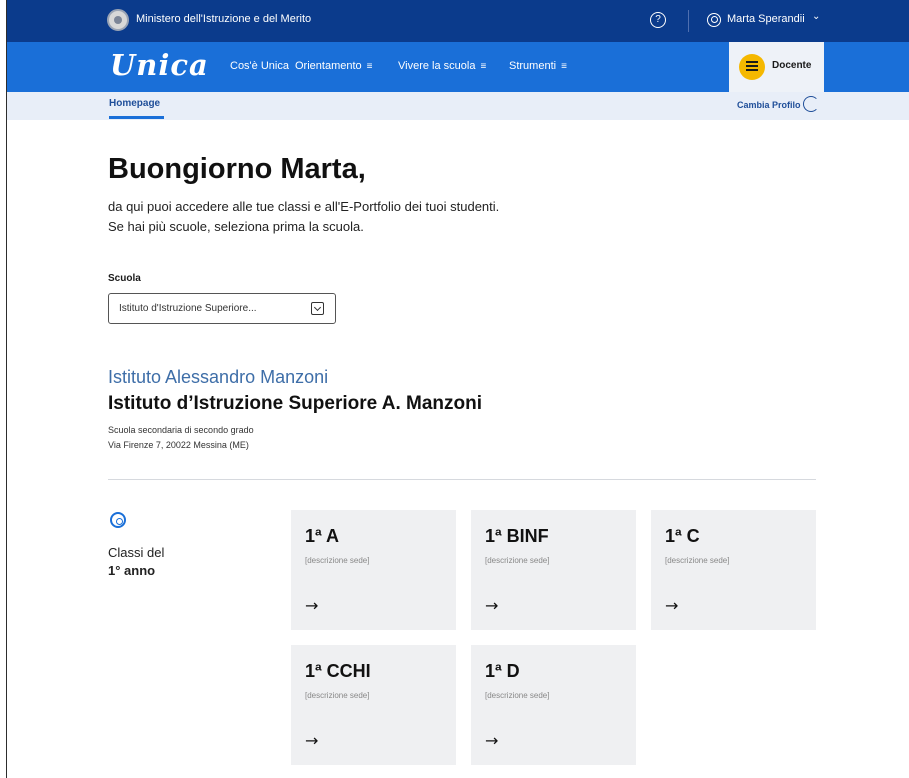 This screenshot has height=778, width=909. Describe the element at coordinates (373, 570) in the screenshot. I see `class-card: 1ª A [descrizione sede] →` at that location.